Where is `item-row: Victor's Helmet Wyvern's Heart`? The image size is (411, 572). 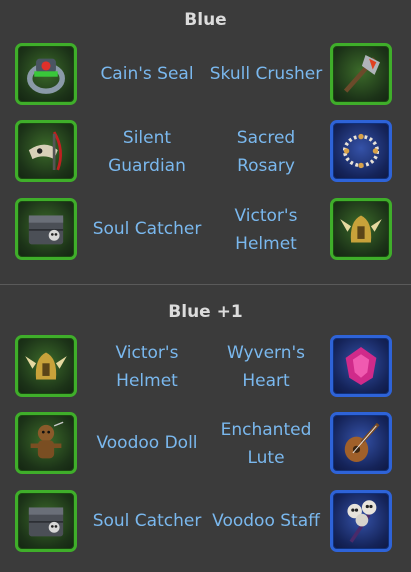 item-row: Victor's Helmet Wyvern's Heart is located at coordinates (205, 367).